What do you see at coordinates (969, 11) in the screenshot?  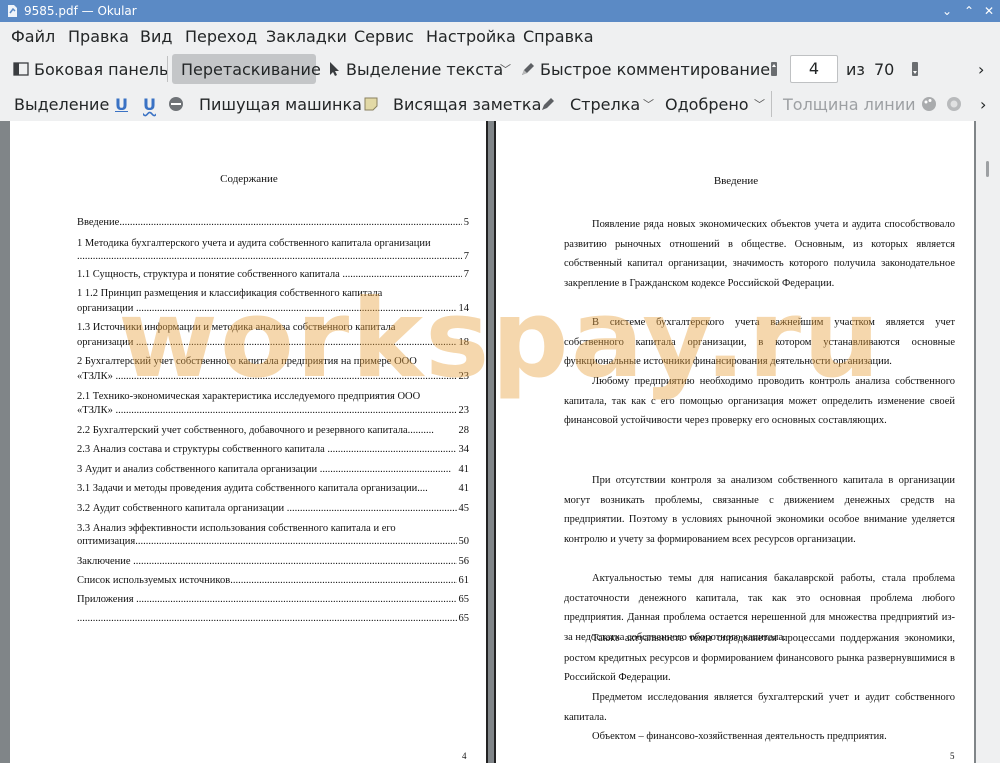 I see `maximize-button: ⌃` at bounding box center [969, 11].